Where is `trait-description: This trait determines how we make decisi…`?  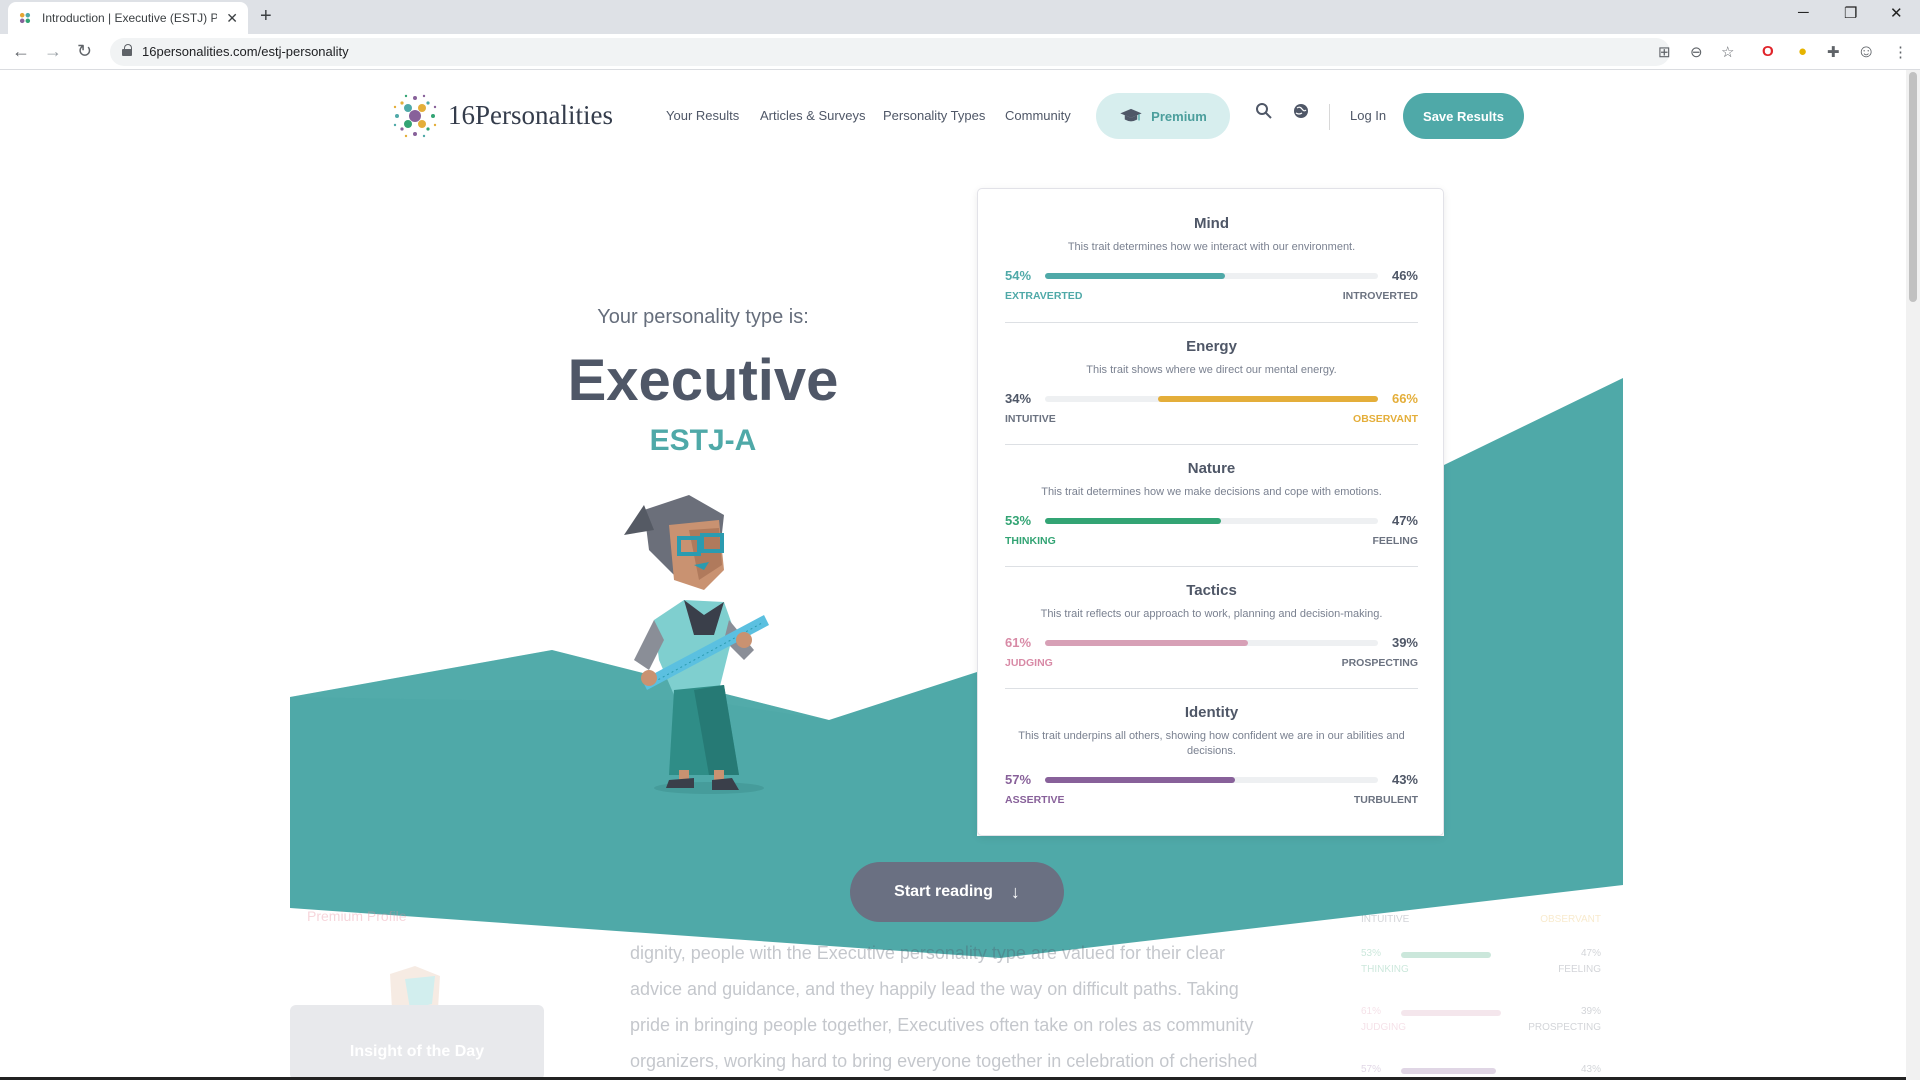 trait-description: This trait determines how we make decisi… is located at coordinates (1211, 492).